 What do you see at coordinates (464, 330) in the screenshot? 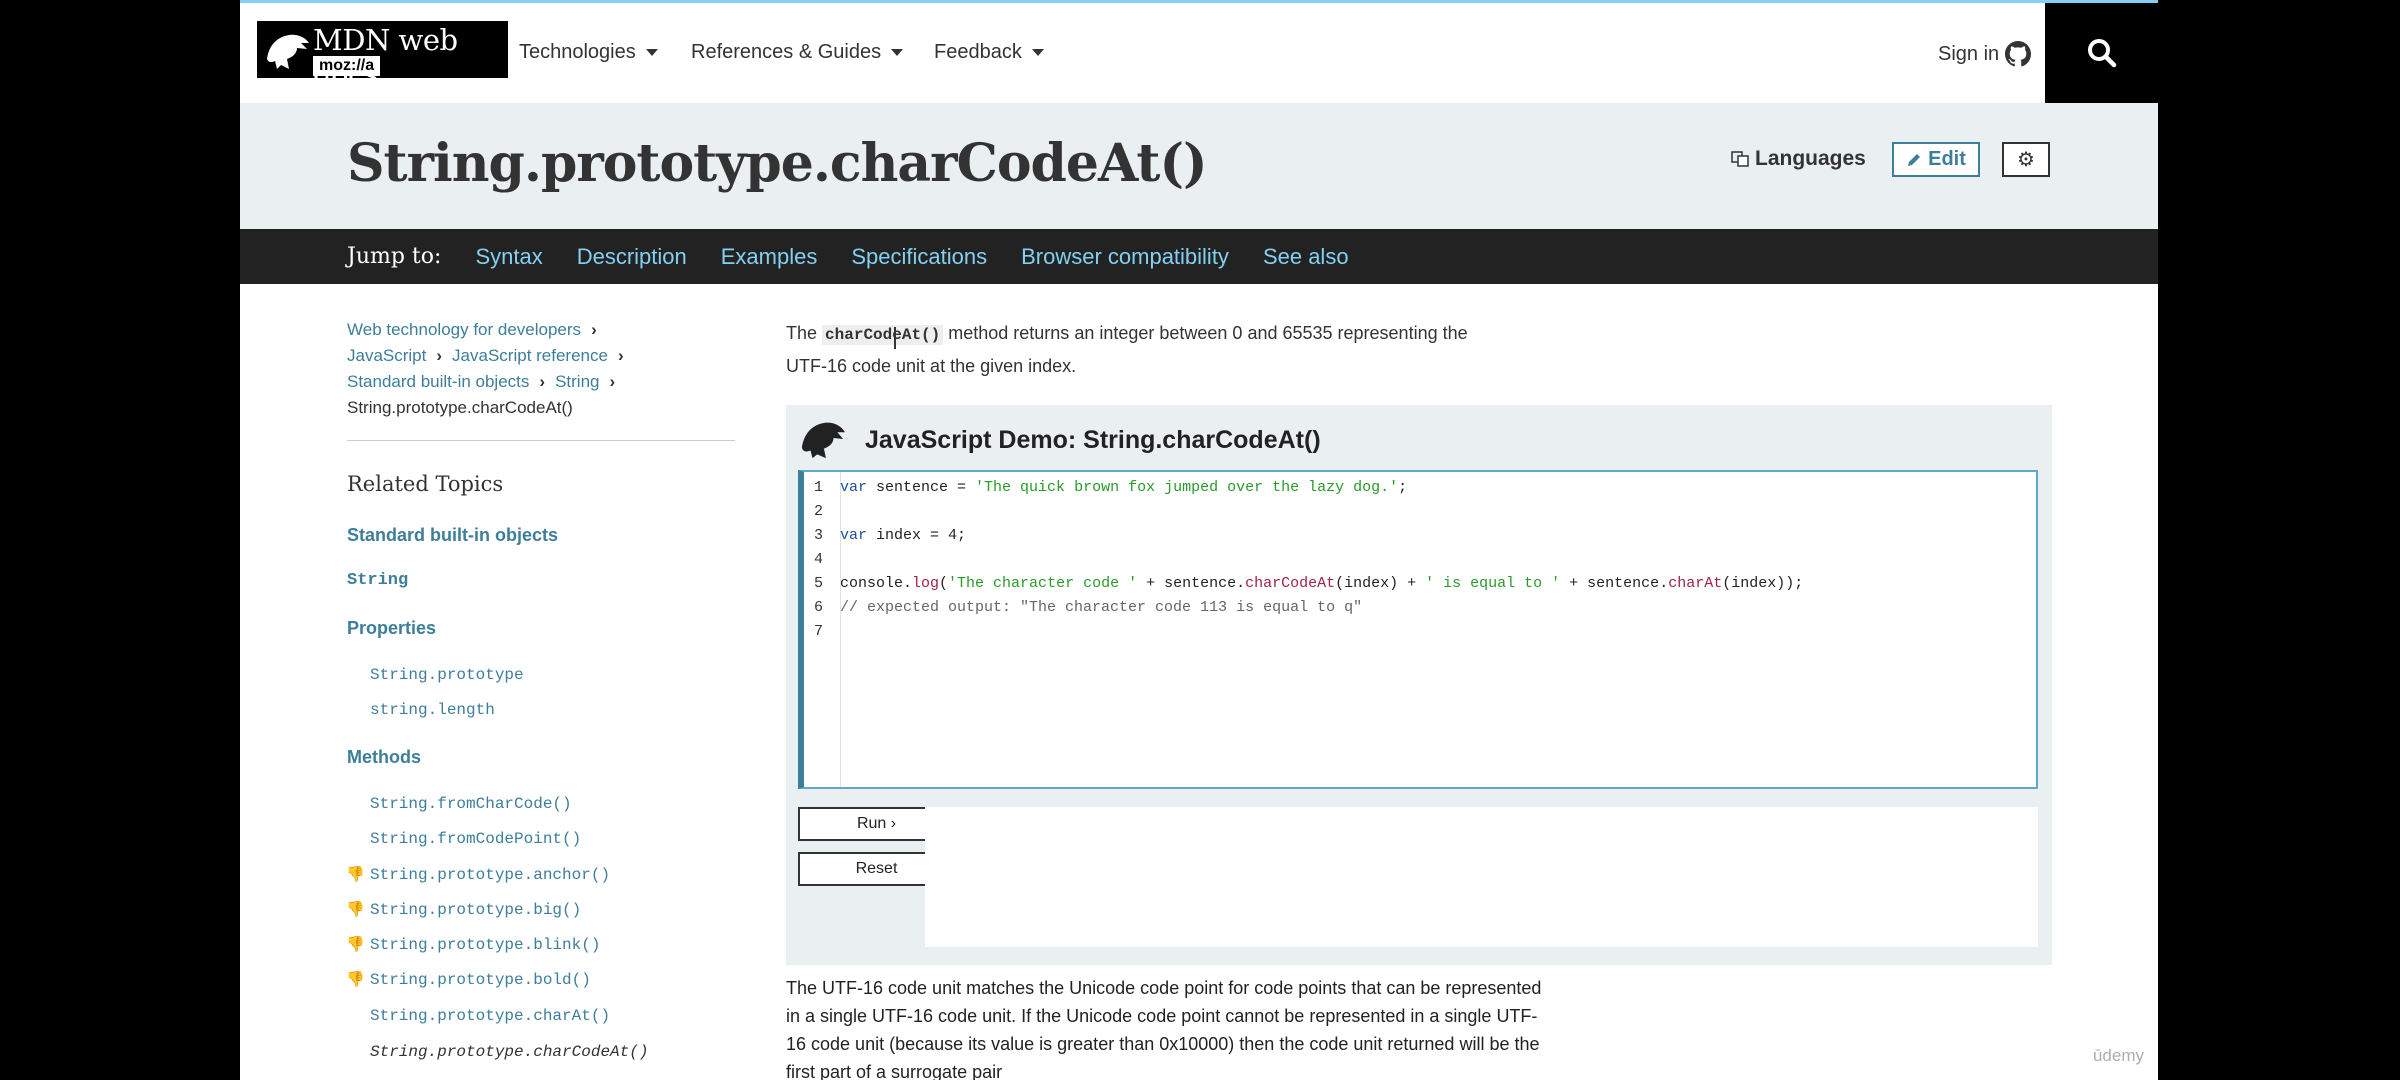
I see `breadcrumb-web-technology: Web technology for developers` at bounding box center [464, 330].